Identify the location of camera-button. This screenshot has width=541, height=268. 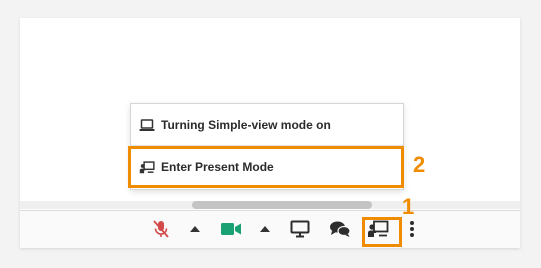
(231, 229).